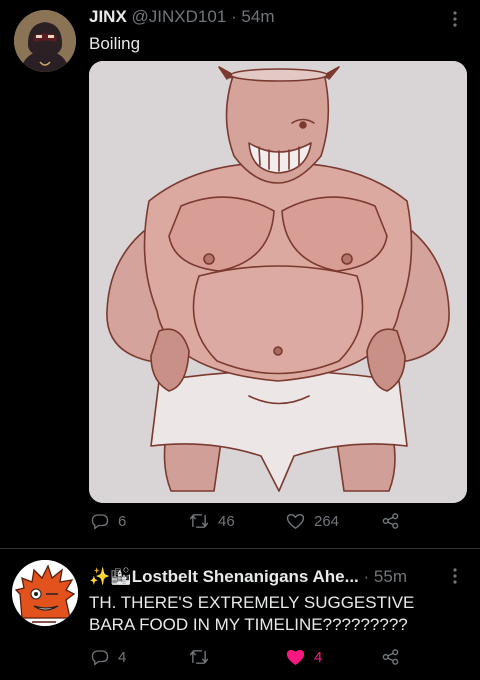 This screenshot has width=480, height=680. Describe the element at coordinates (122, 521) in the screenshot. I see `reply-count: 6` at that location.